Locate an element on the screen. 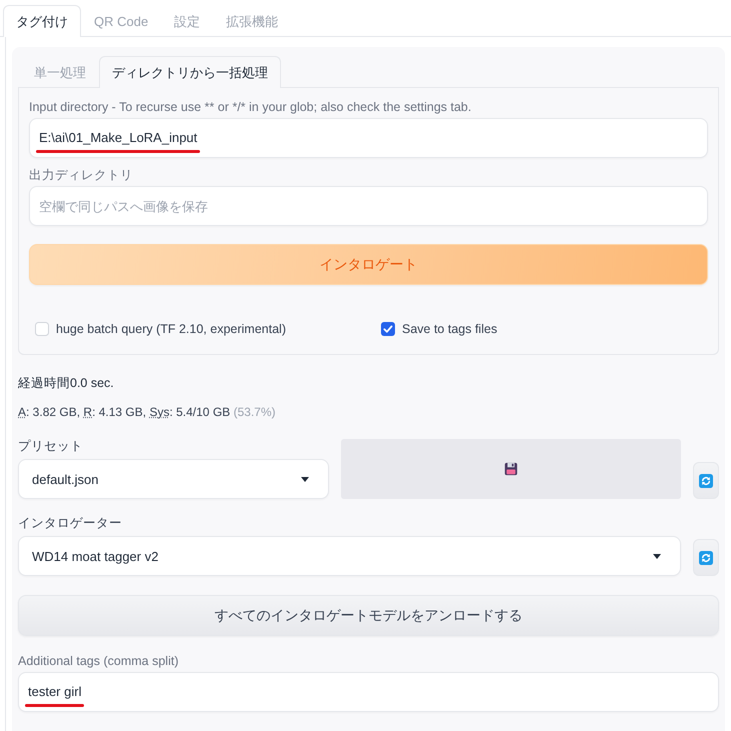 Image resolution: width=731 pixels, height=731 pixels. dropdown: default.json is located at coordinates (173, 479).